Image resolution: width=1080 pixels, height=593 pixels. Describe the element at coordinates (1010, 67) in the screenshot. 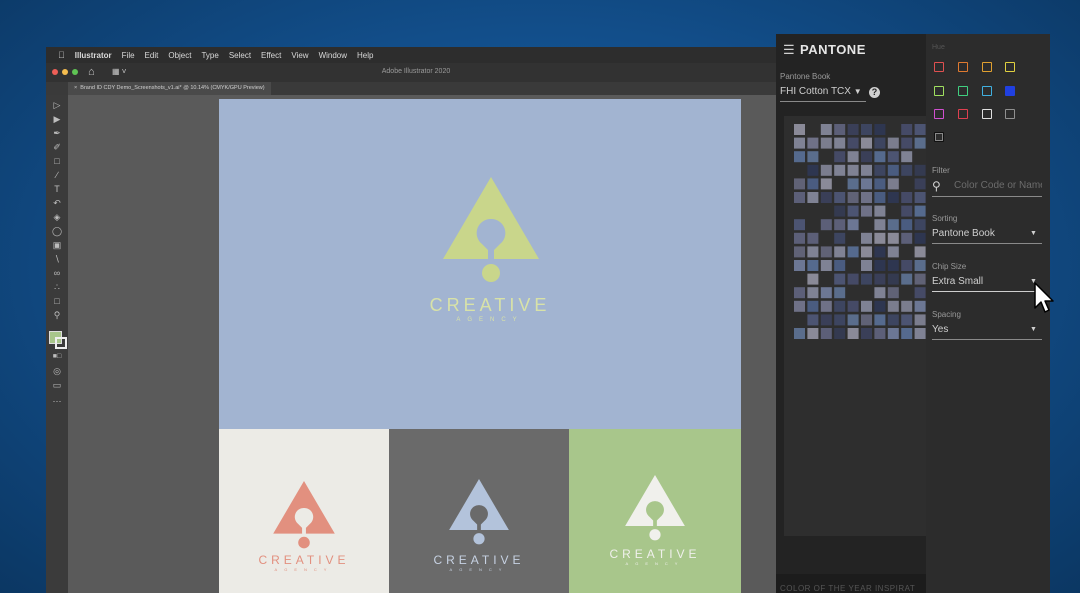

I see `hue-swatch-yellow` at that location.